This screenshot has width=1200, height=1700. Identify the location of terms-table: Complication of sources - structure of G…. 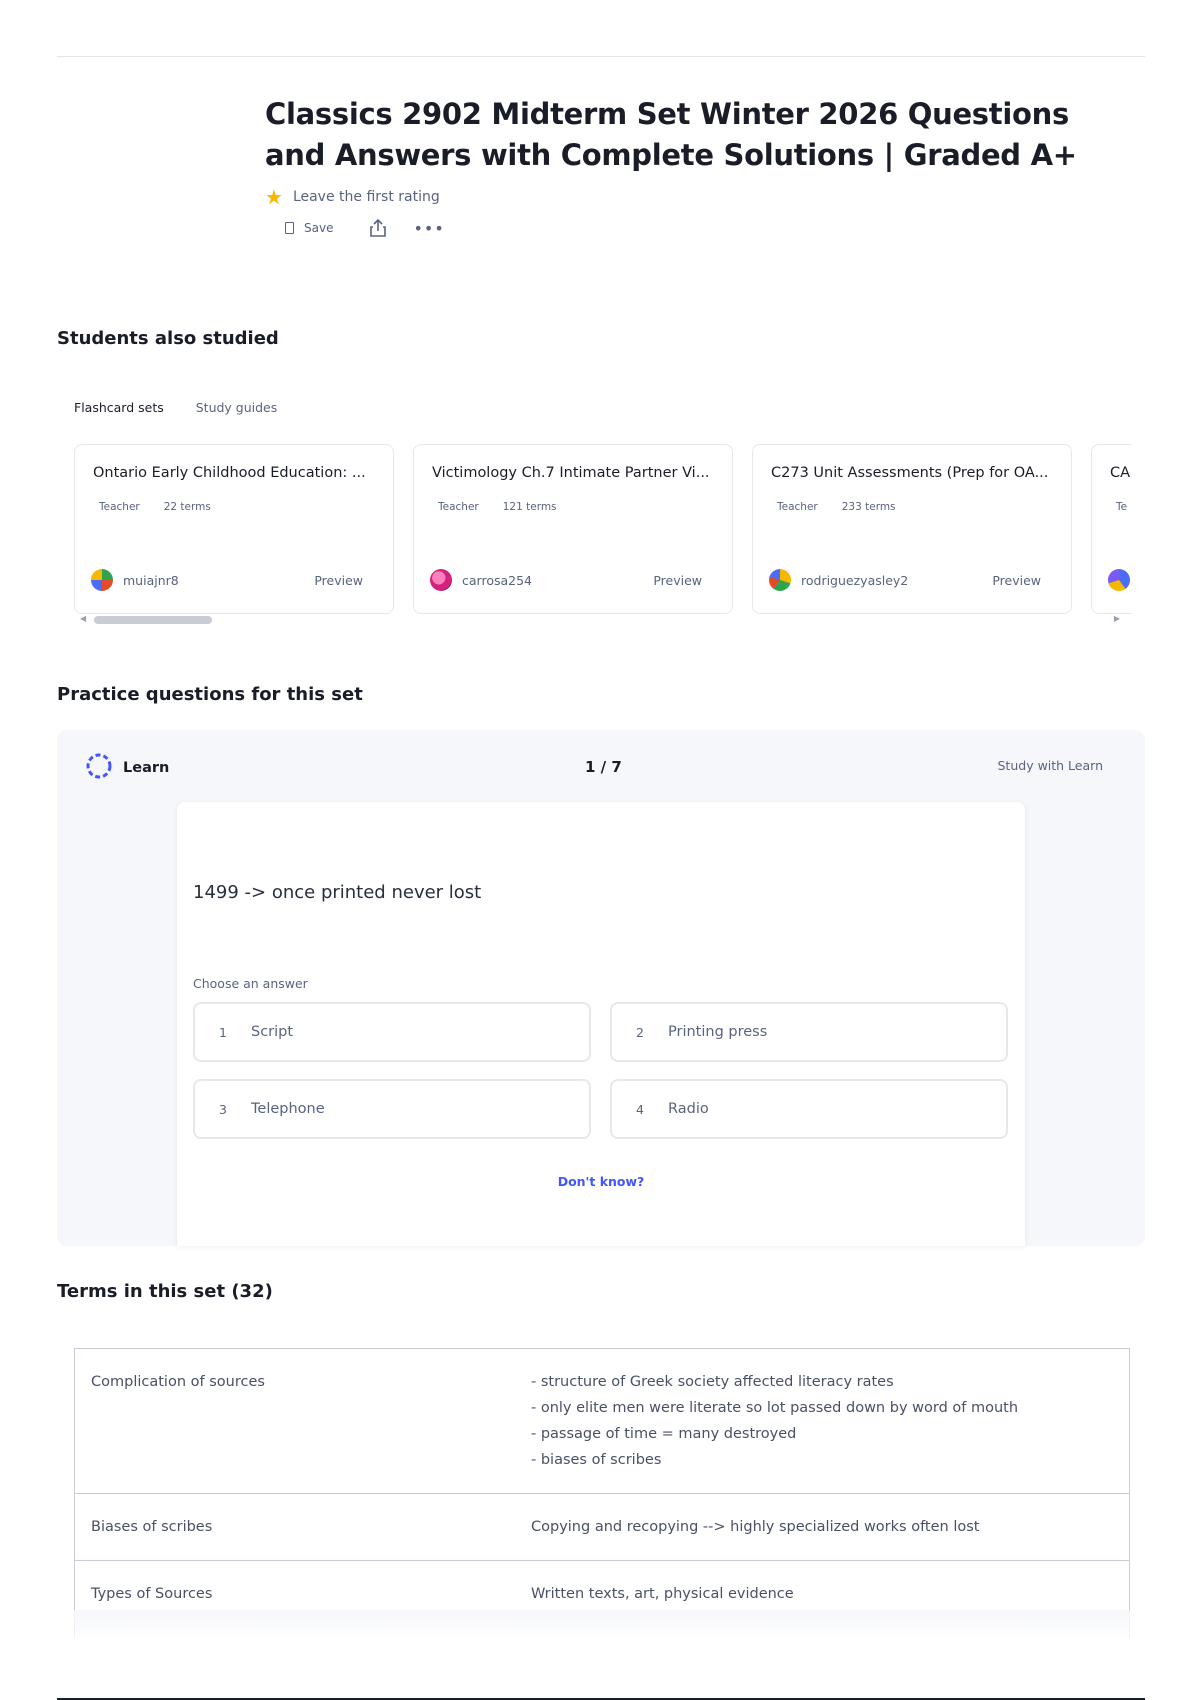
(602, 1488).